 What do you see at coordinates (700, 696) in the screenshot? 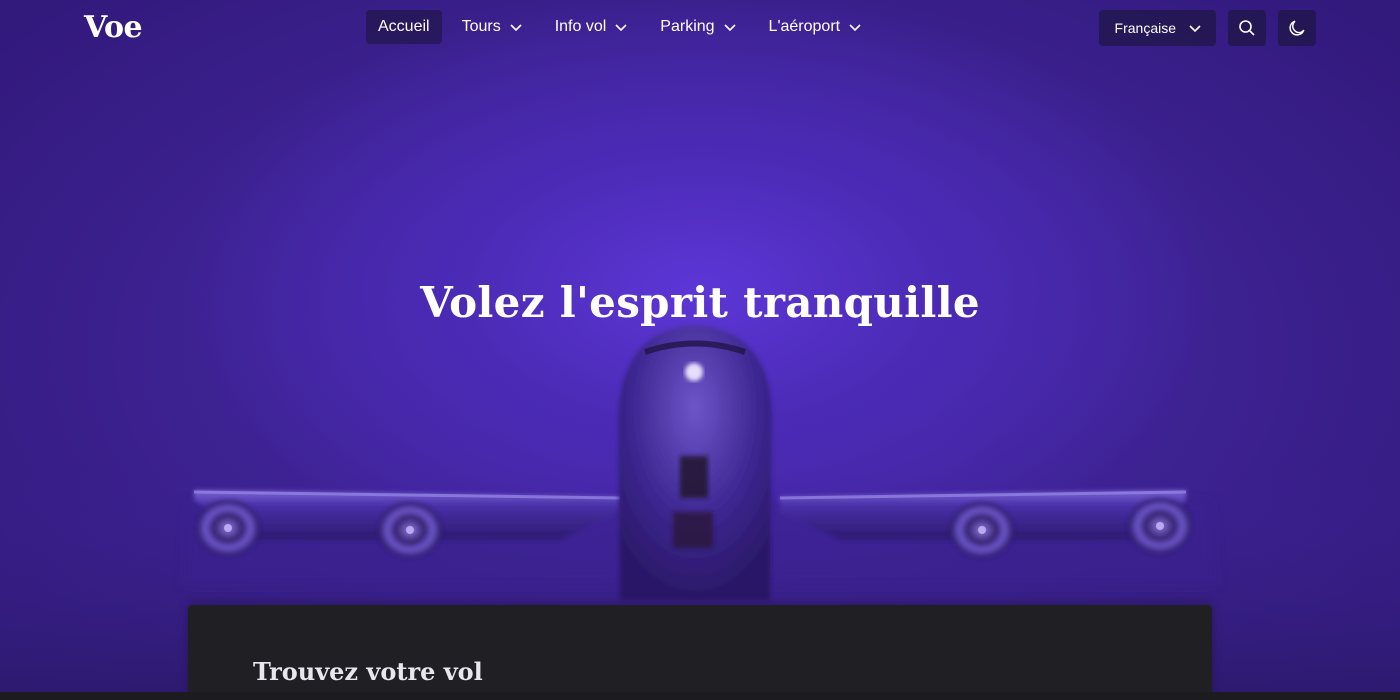
I see `page-bottom` at bounding box center [700, 696].